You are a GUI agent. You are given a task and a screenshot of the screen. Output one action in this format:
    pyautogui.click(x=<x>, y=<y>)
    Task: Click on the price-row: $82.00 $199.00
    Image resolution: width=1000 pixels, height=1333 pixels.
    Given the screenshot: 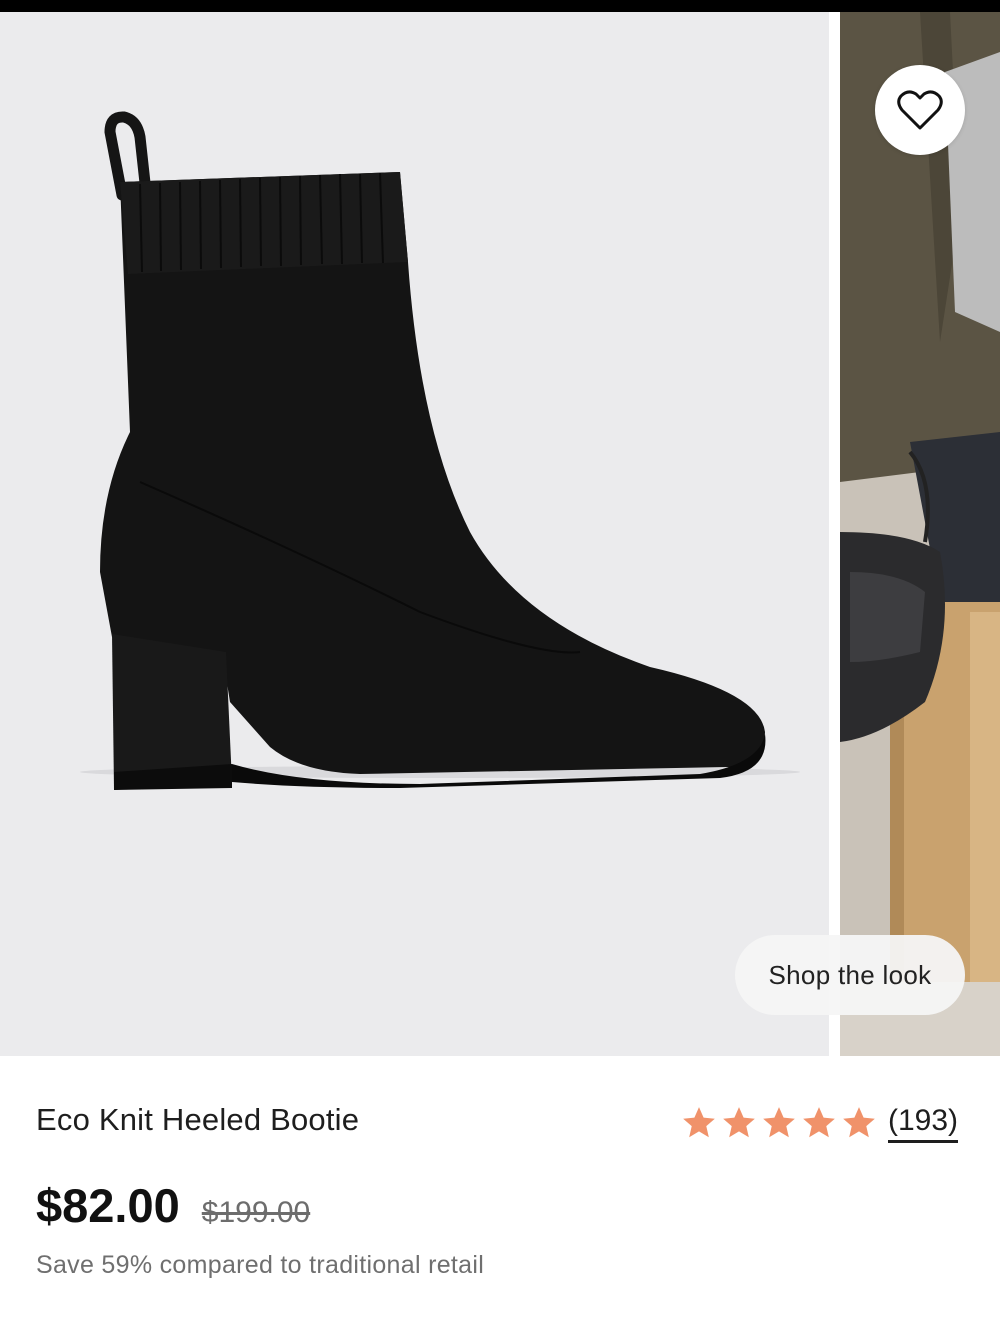 What is the action you would take?
    pyautogui.click(x=173, y=1205)
    